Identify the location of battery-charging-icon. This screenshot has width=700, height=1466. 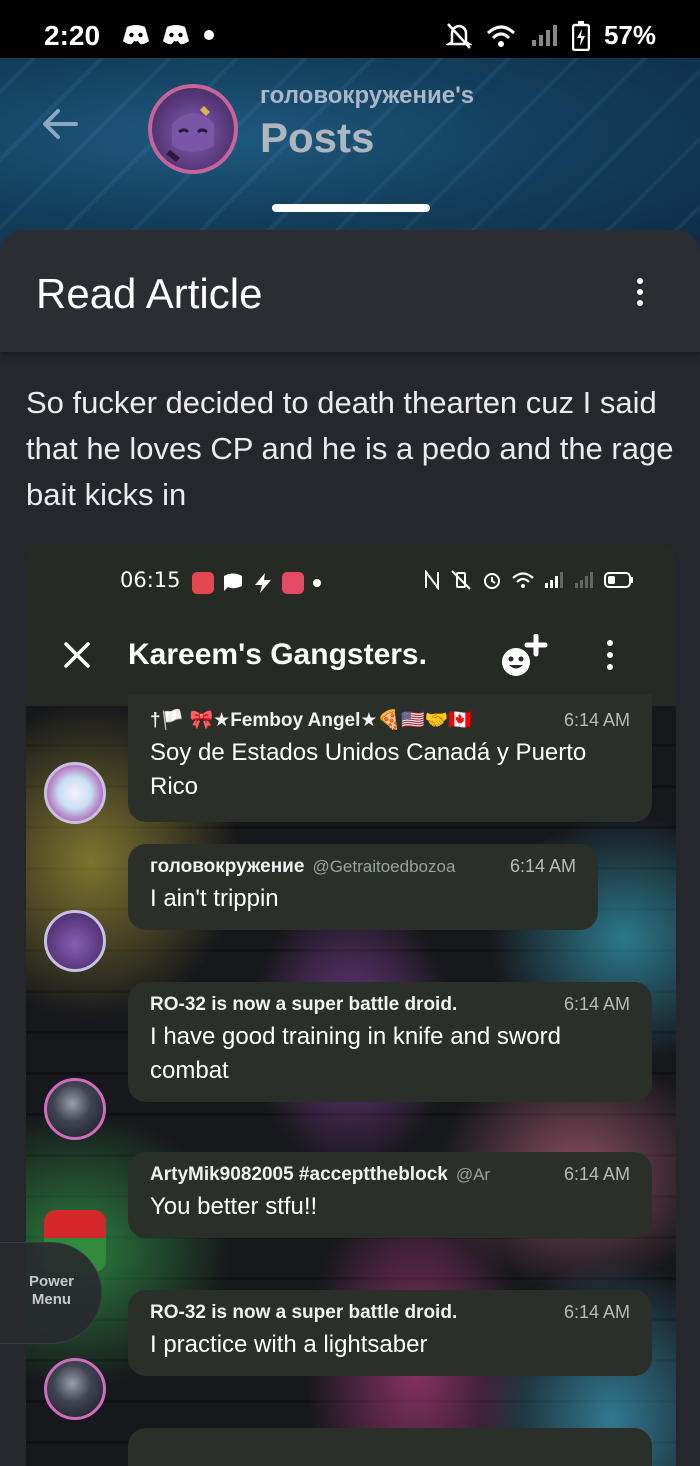
(580, 35).